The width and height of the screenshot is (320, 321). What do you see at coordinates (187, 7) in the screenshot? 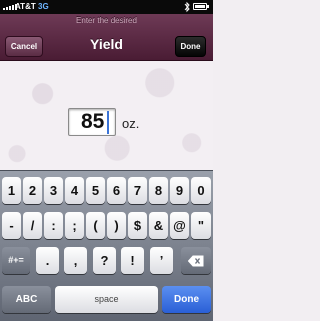
I see `bluetooth-icon` at bounding box center [187, 7].